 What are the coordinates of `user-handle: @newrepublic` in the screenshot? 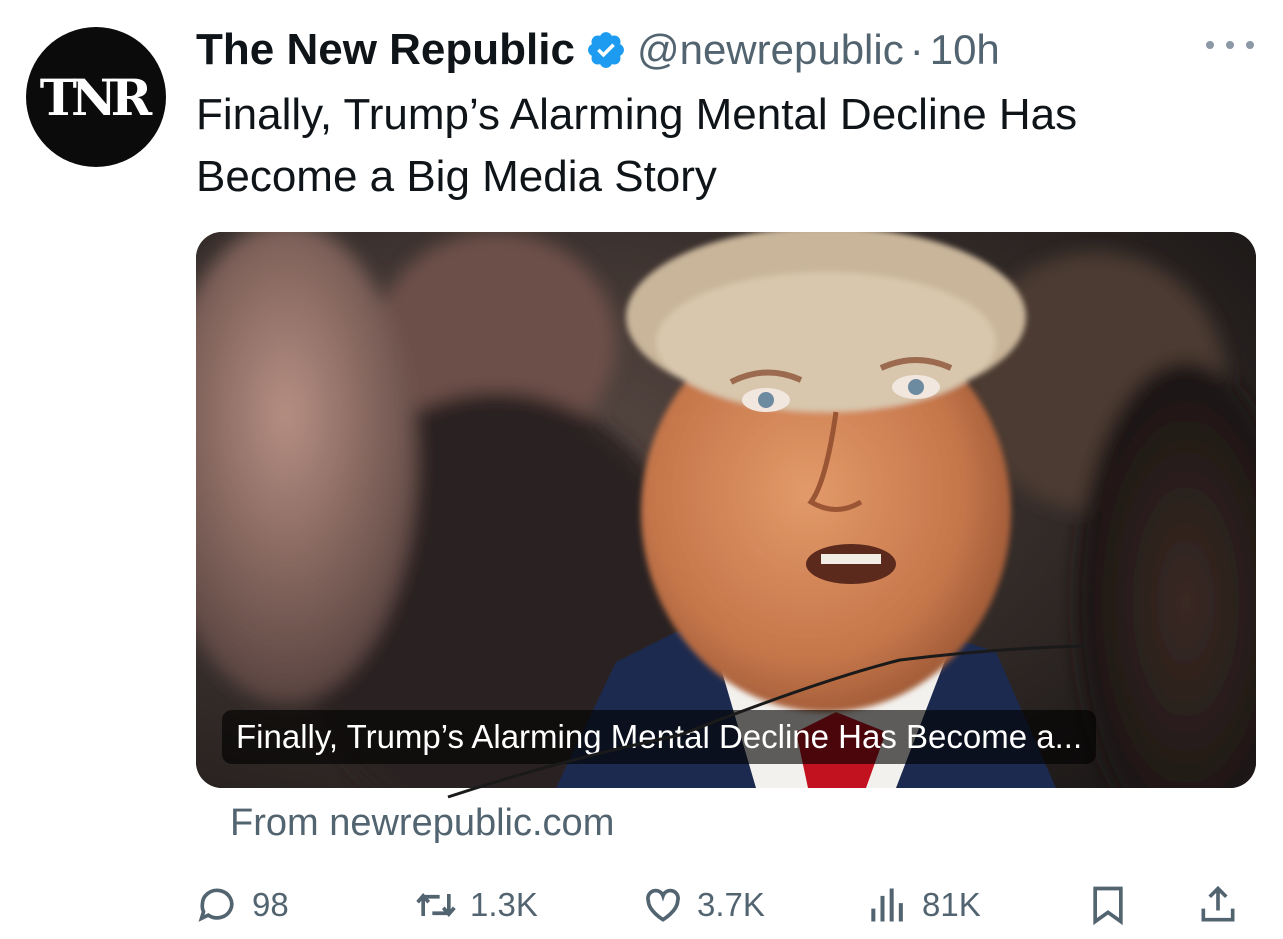 It's located at (770, 50).